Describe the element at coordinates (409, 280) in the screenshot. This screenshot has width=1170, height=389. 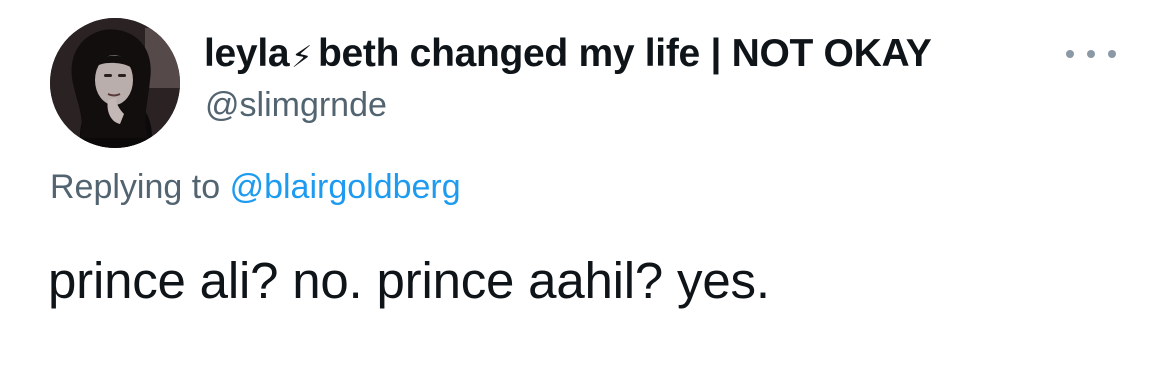
I see `tweet-text: prince ali? no. prince aahil? yes.` at that location.